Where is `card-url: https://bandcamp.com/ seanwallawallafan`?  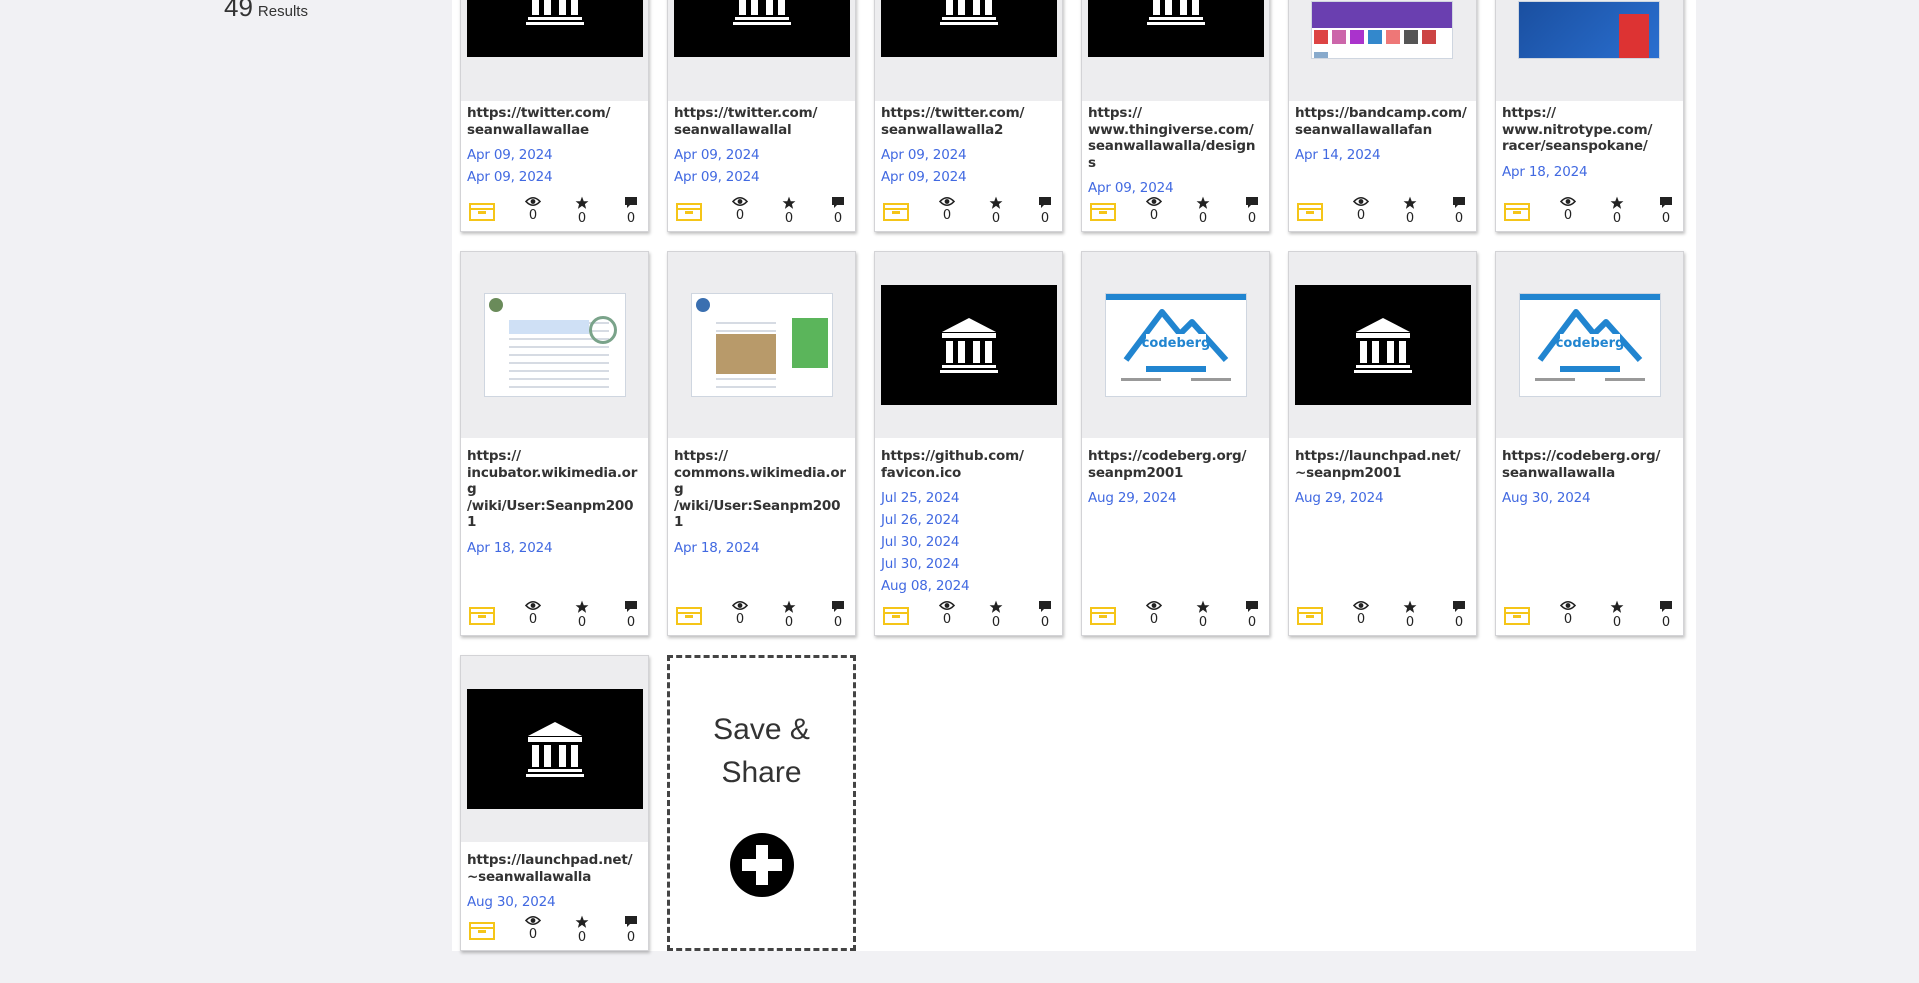 card-url: https://bandcamp.com/ seanwallawallafan is located at coordinates (1382, 121).